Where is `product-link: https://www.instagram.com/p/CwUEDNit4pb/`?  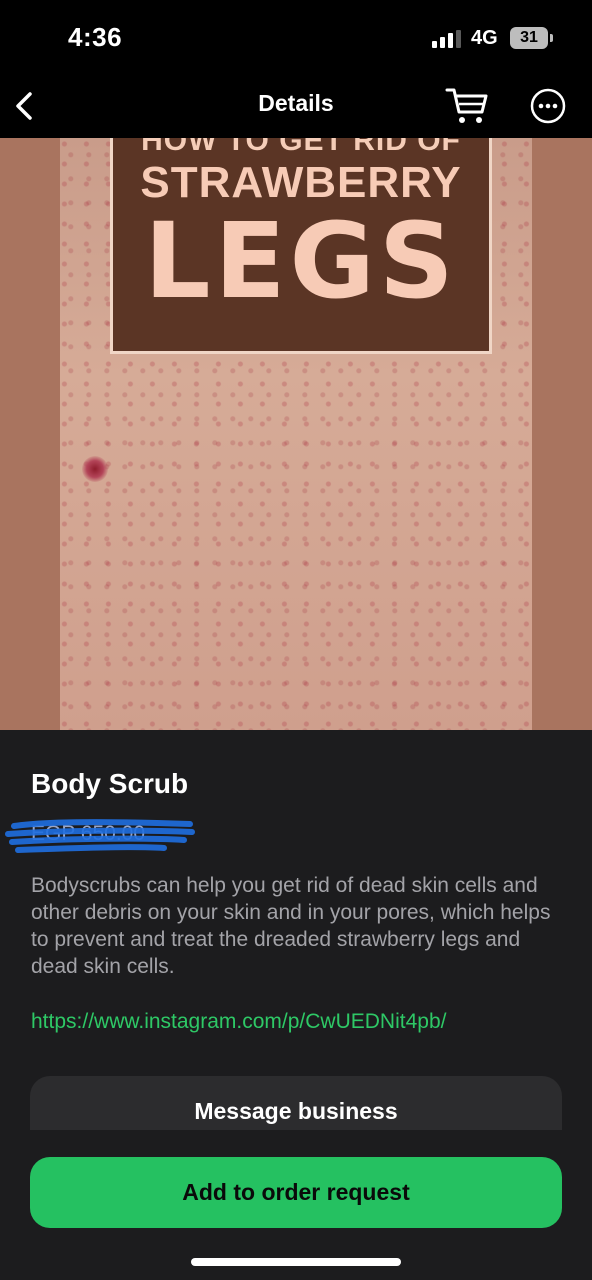 product-link: https://www.instagram.com/p/CwUEDNit4pb/ is located at coordinates (238, 1022).